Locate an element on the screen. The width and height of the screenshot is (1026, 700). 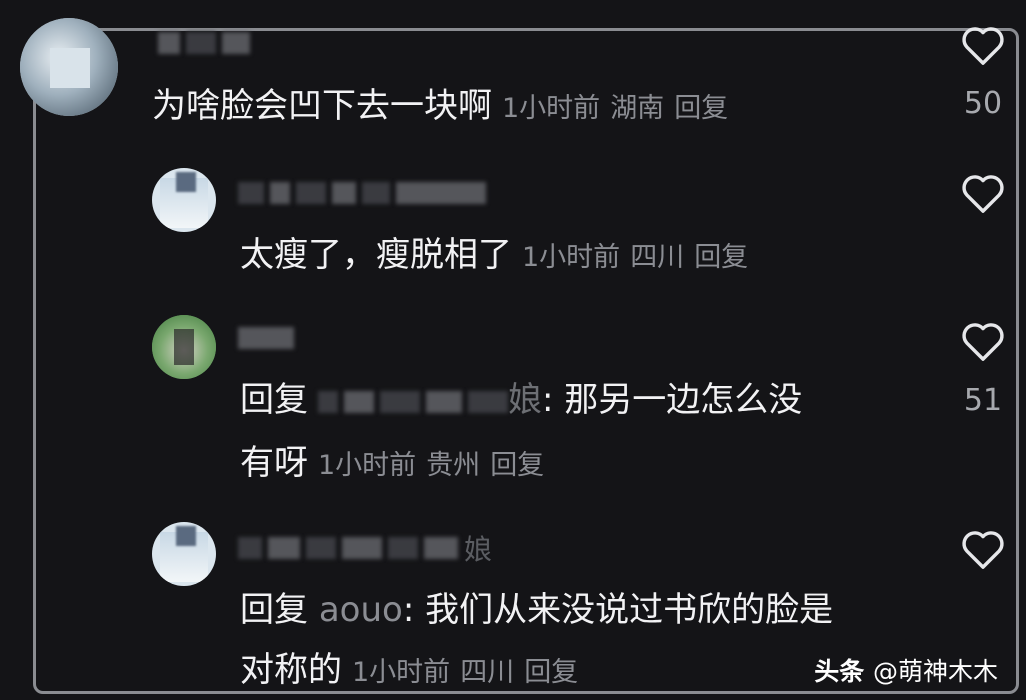
comment-meta: 1小时前 贵州 回复 is located at coordinates (436, 465).